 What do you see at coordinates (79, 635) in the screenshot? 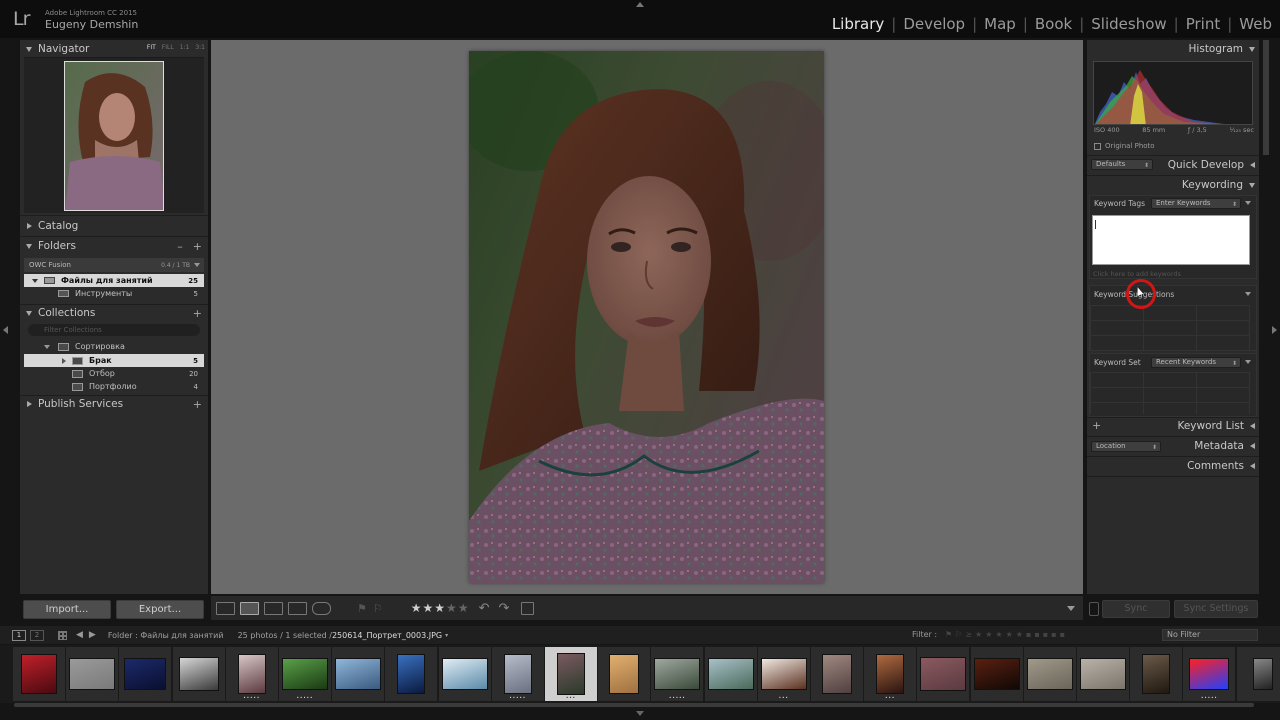
I see `back-arrow-icon: ◀` at bounding box center [79, 635].